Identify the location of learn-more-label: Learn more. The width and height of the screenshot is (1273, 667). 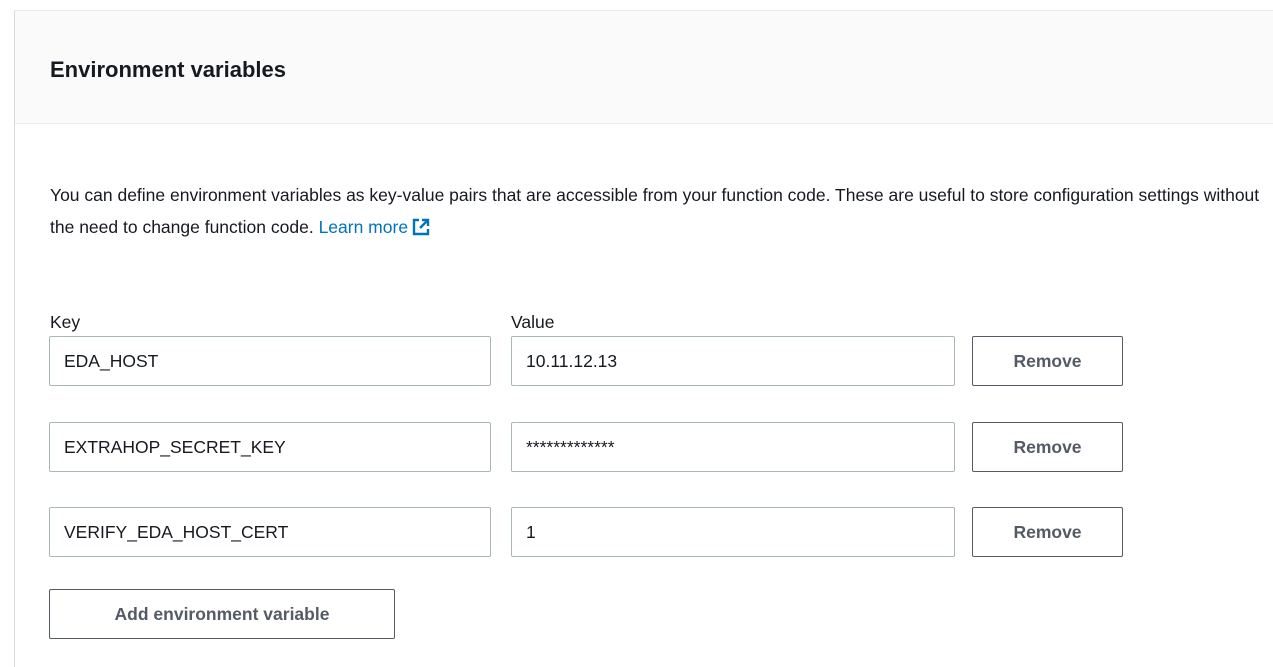
(363, 227).